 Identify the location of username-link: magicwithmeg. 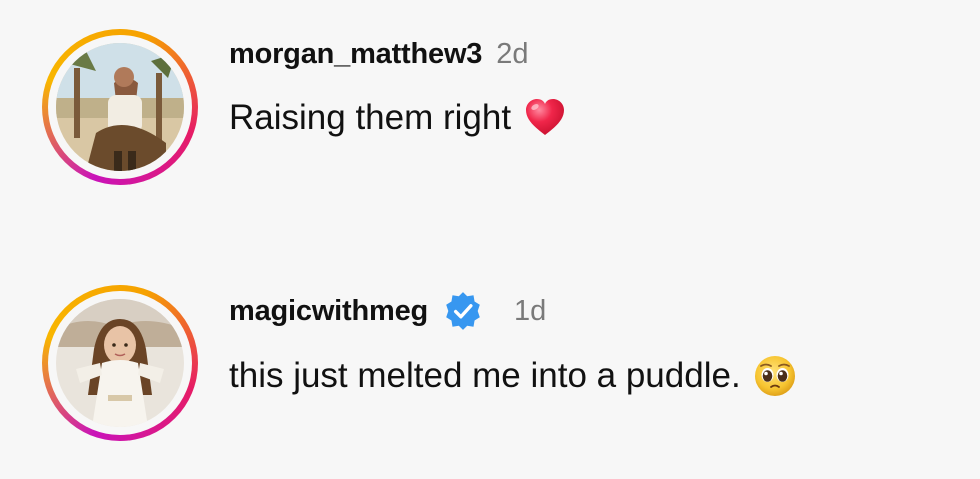
(328, 311).